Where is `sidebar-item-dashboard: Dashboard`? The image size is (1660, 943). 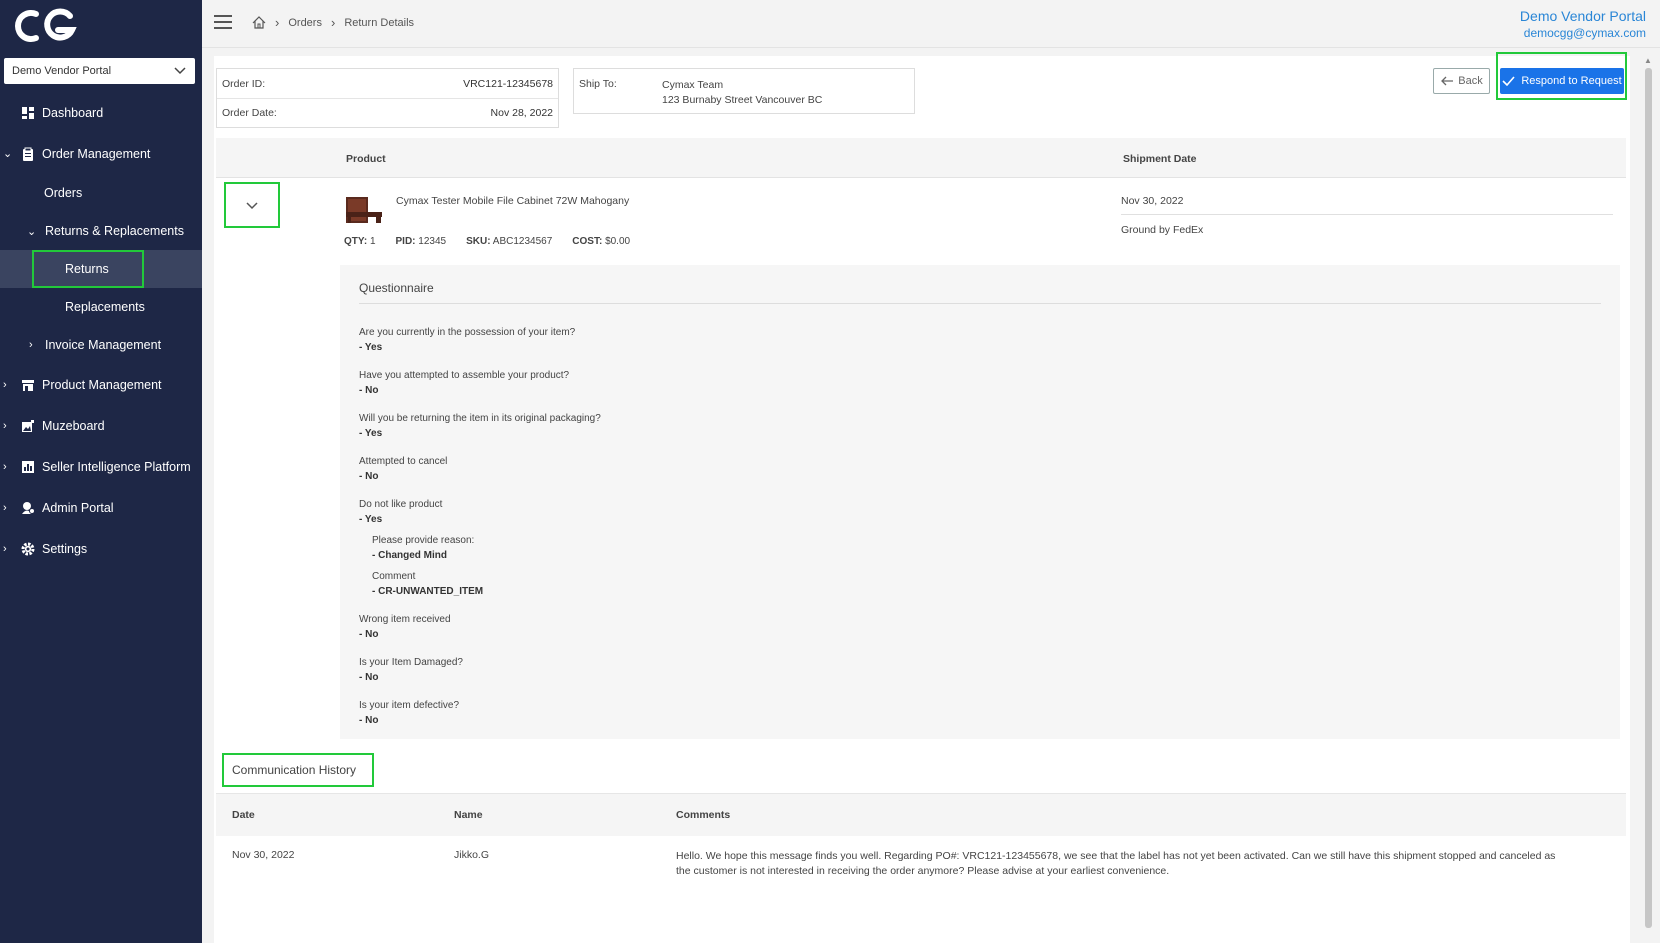
sidebar-item-dashboard: Dashboard is located at coordinates (101, 112).